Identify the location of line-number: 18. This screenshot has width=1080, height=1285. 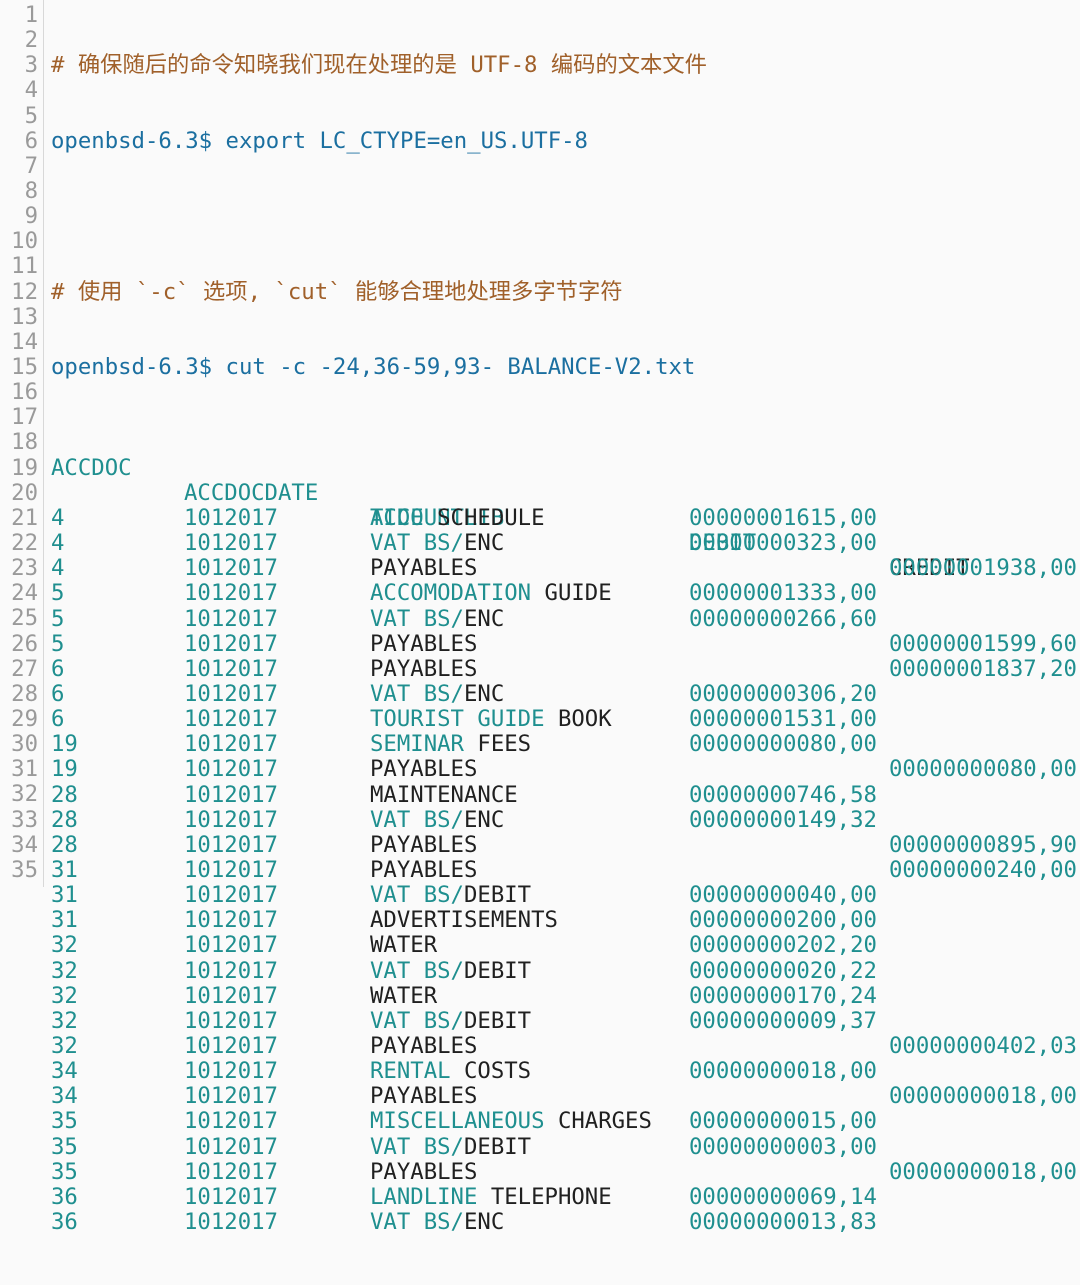
(24, 442).